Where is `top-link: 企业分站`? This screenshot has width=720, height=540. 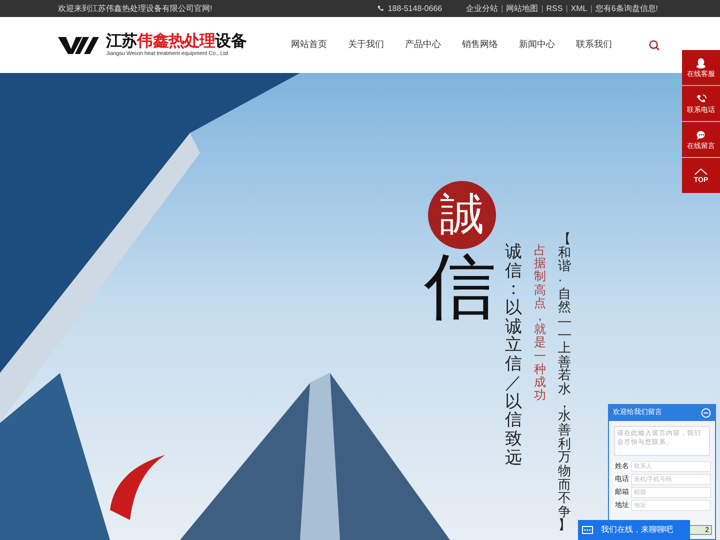 top-link: 企业分站 is located at coordinates (482, 8).